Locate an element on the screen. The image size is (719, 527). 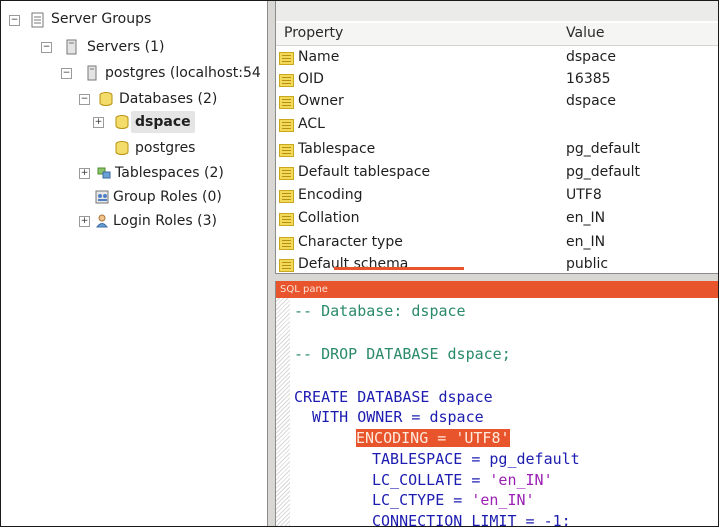
group-roles-icon is located at coordinates (102, 197).